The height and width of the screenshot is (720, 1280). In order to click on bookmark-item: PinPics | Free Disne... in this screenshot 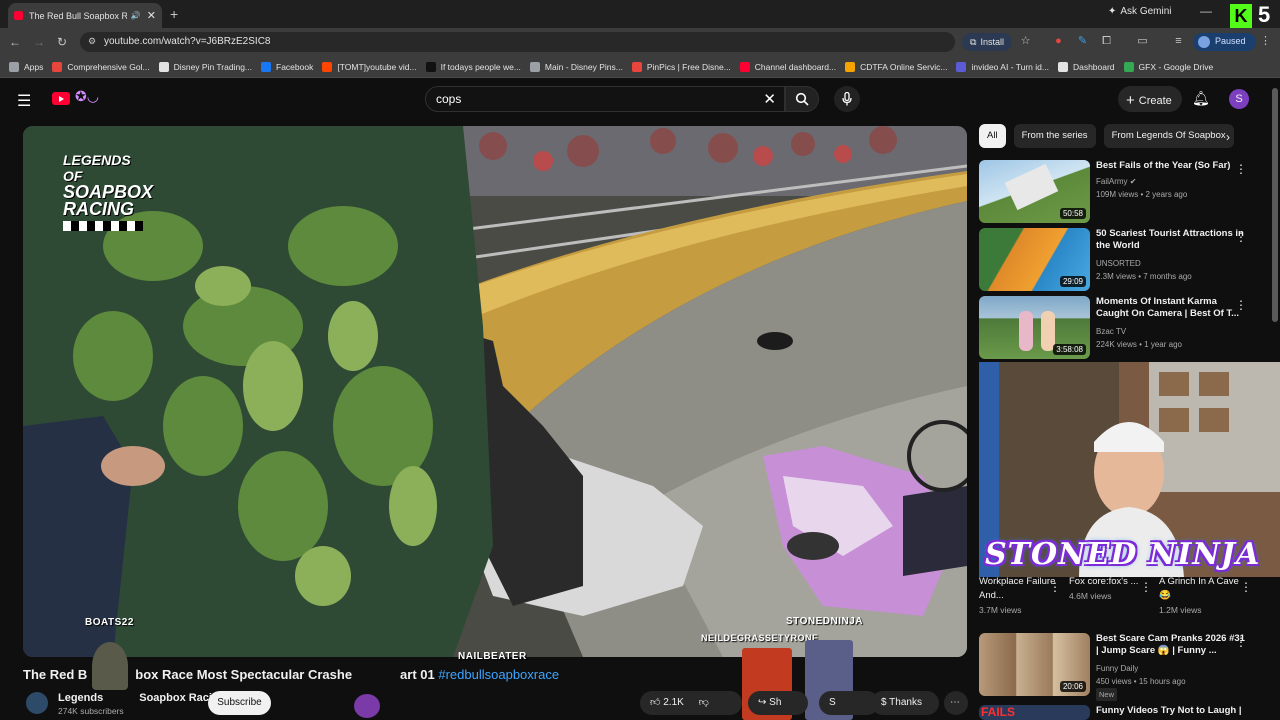, I will do `click(681, 66)`.